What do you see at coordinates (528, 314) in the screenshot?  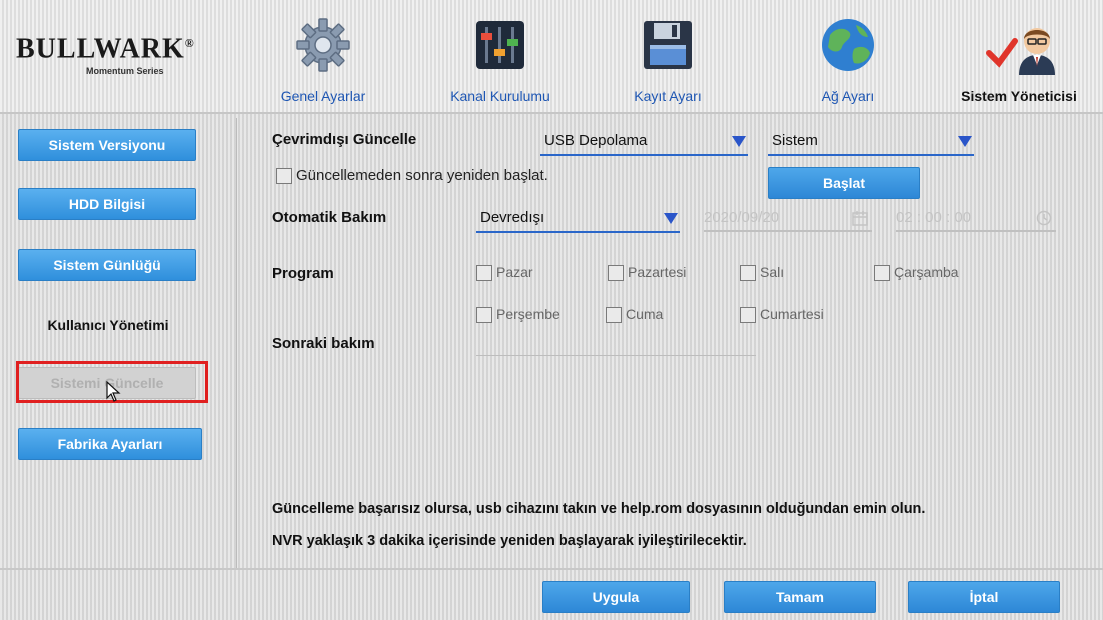 I see `day-label-persembe: Perşembe` at bounding box center [528, 314].